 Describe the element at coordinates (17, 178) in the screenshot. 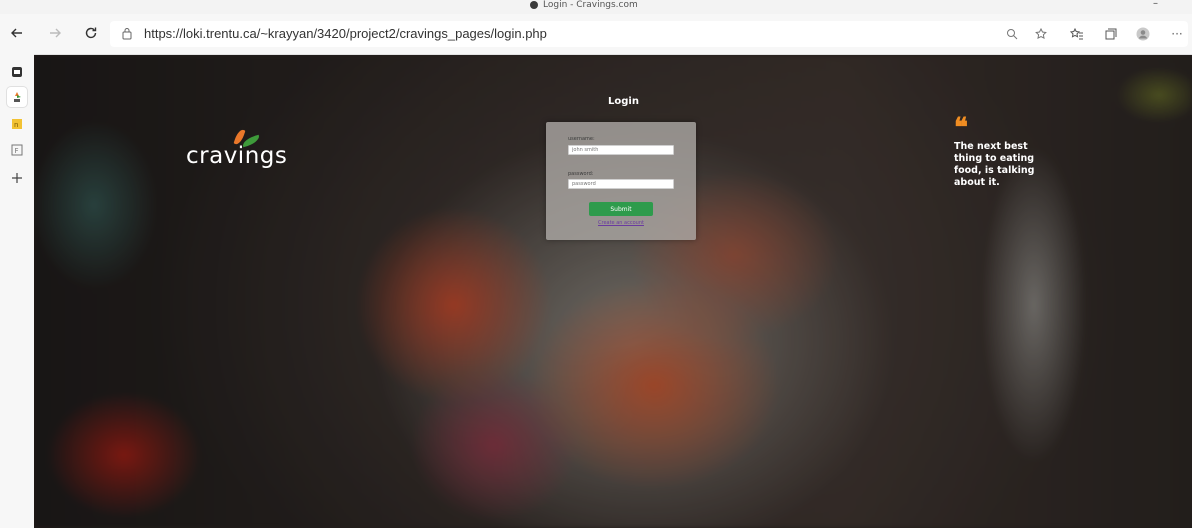

I see `add-icon` at that location.